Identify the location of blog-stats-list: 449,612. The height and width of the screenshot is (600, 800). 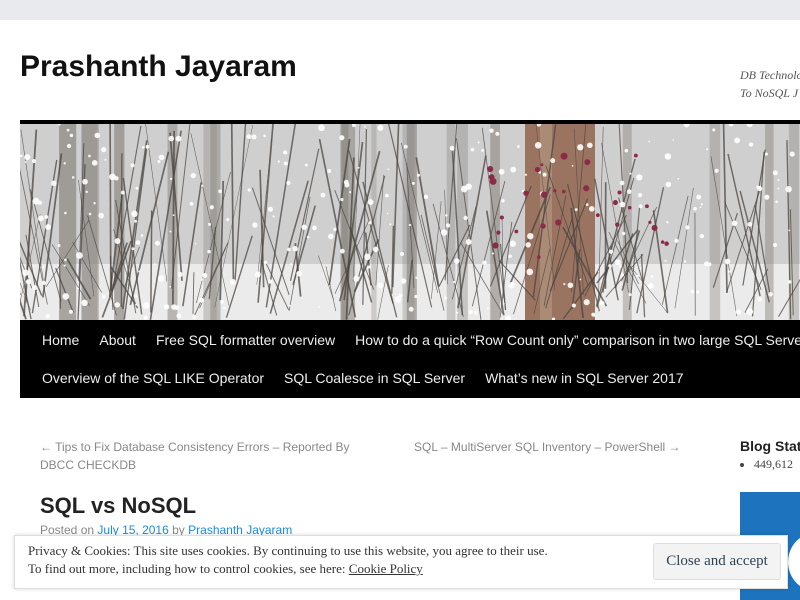
(766, 464).